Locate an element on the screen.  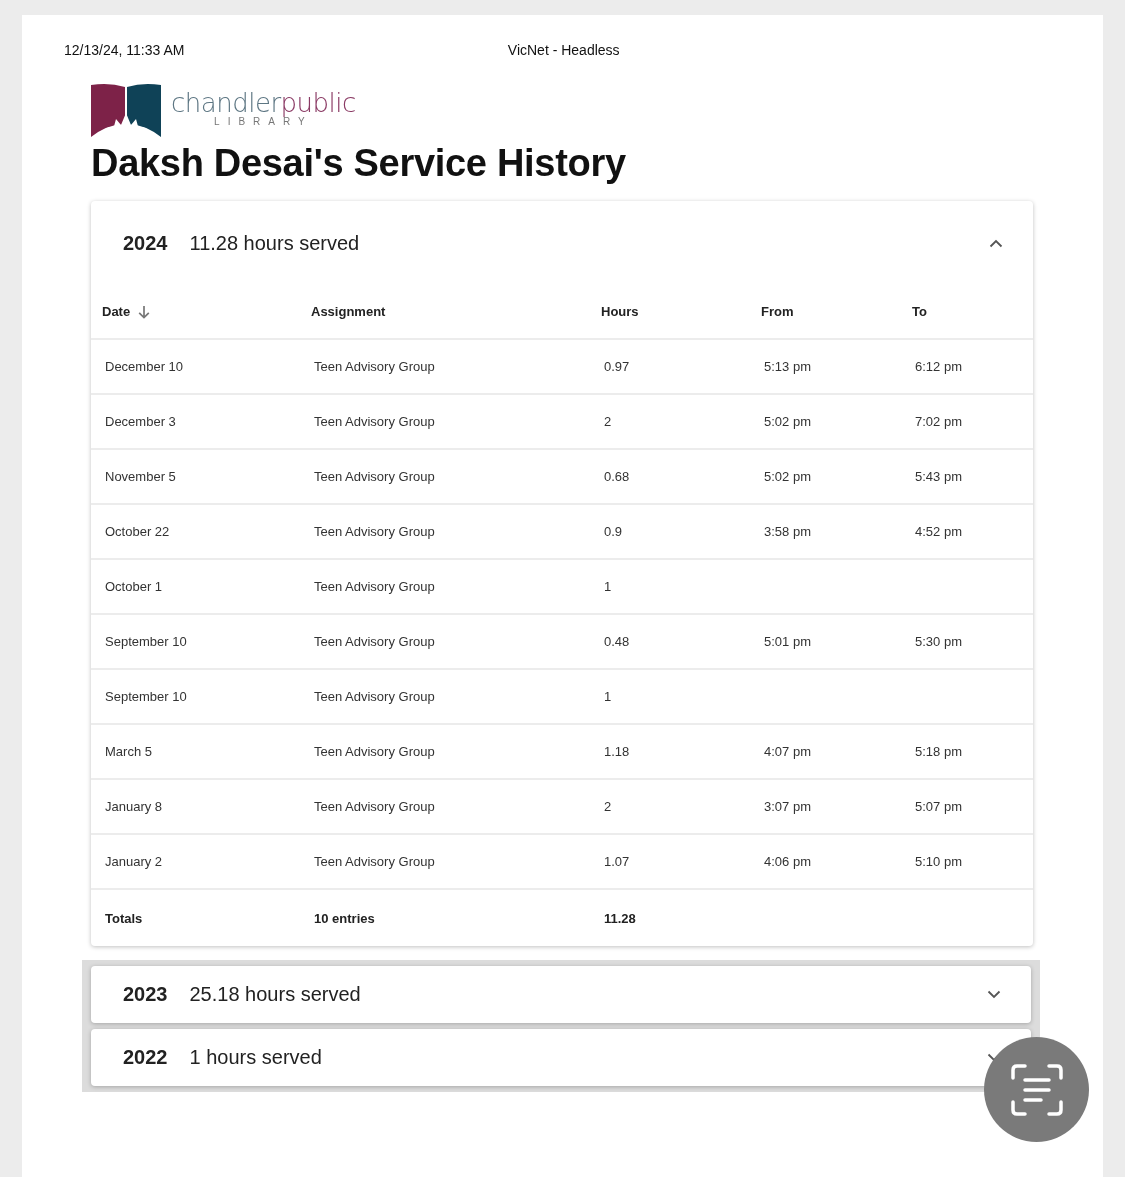
totals-label: Totals is located at coordinates (124, 918).